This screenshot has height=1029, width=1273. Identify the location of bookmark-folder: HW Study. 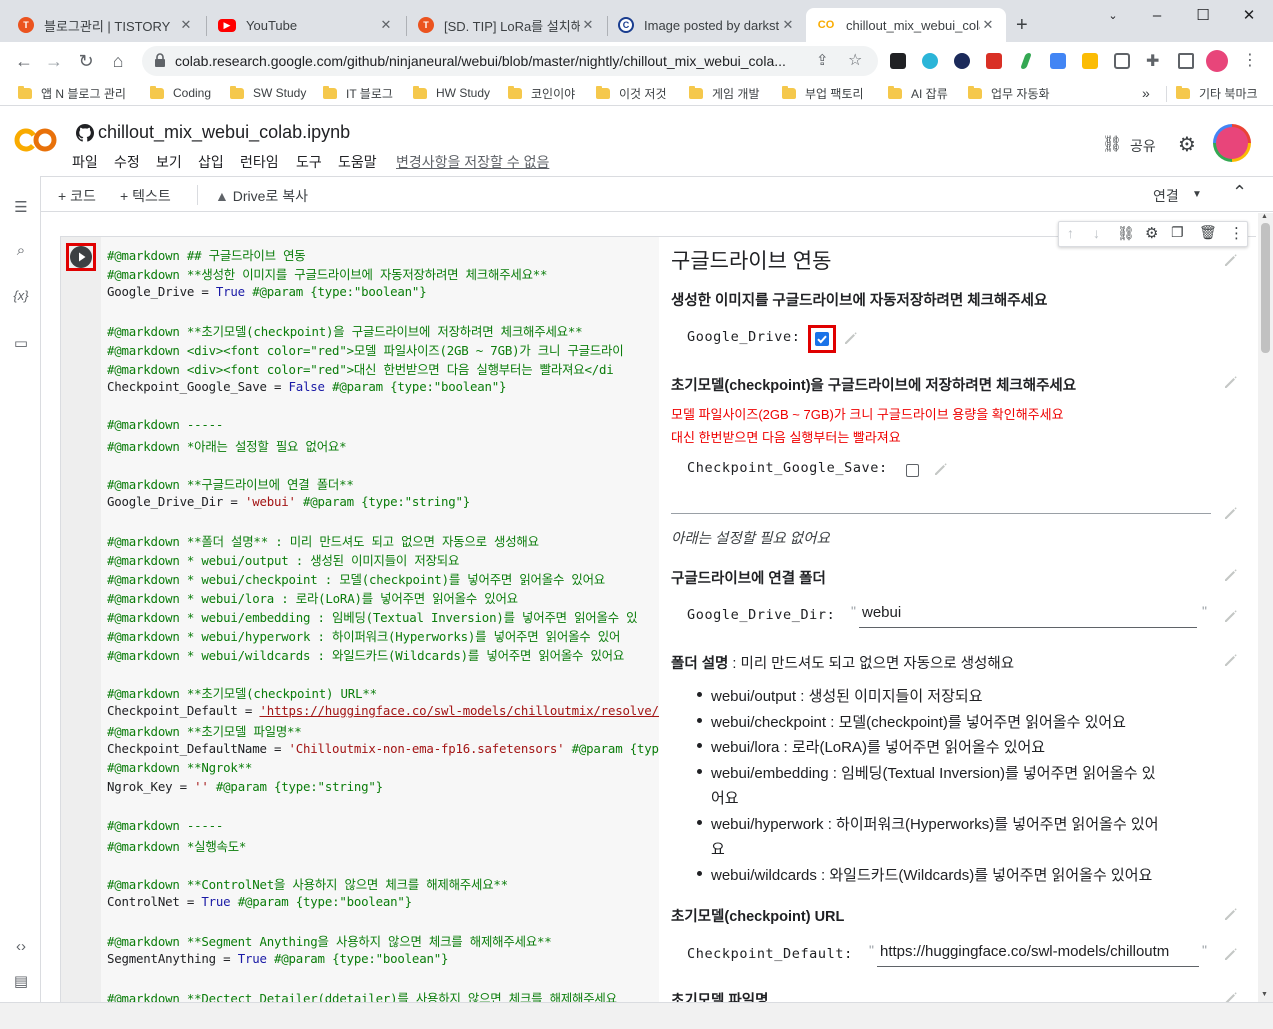
(451, 93).